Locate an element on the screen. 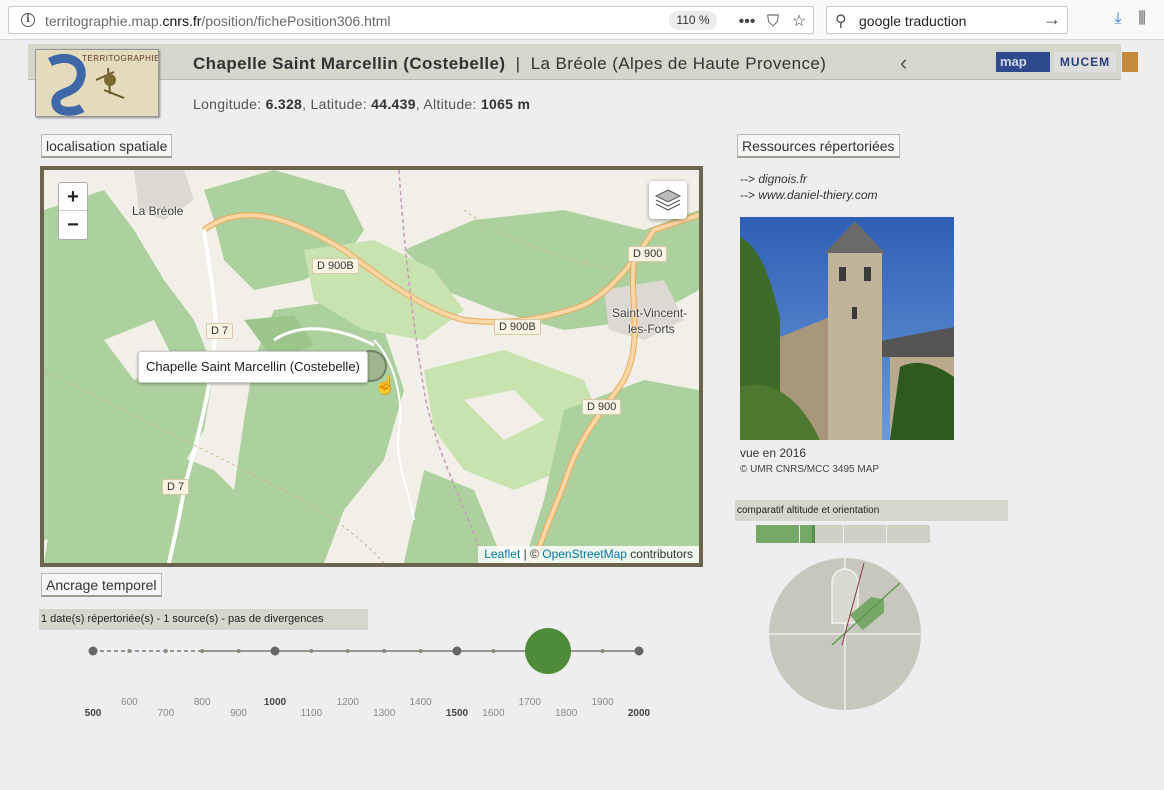  orientation-compass is located at coordinates (845, 634).